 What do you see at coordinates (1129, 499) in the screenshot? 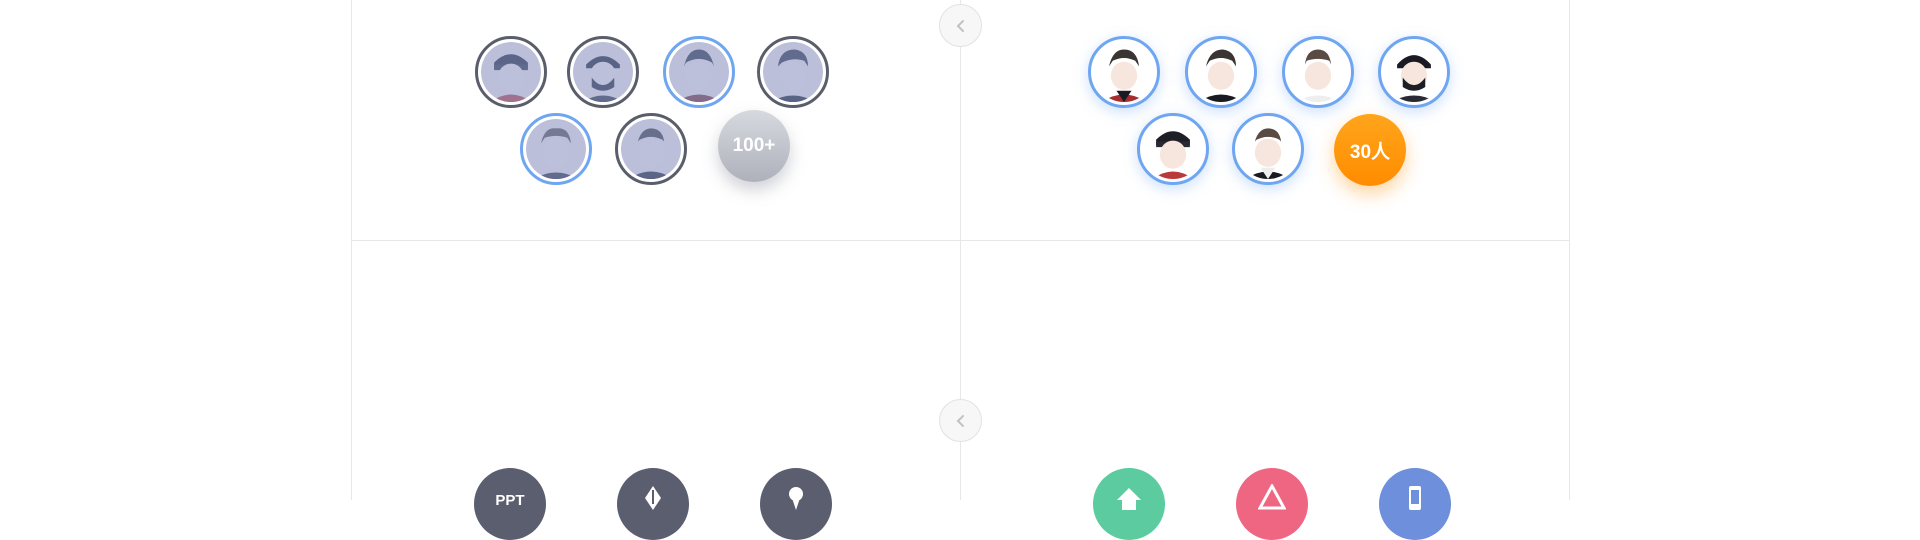
I see `home-icon` at bounding box center [1129, 499].